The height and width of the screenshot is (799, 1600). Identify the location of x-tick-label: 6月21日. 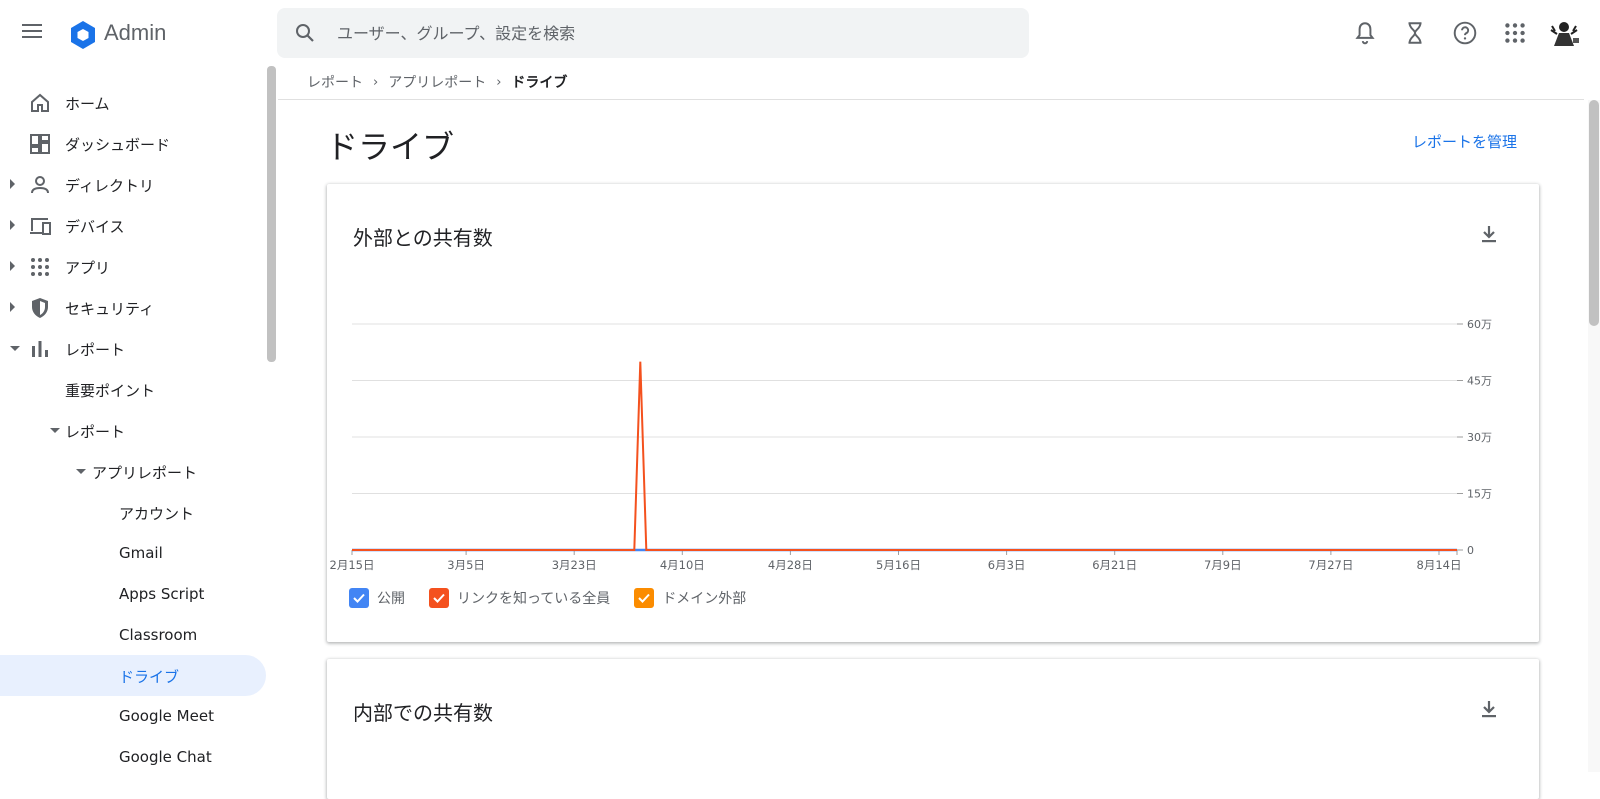
(1114, 565).